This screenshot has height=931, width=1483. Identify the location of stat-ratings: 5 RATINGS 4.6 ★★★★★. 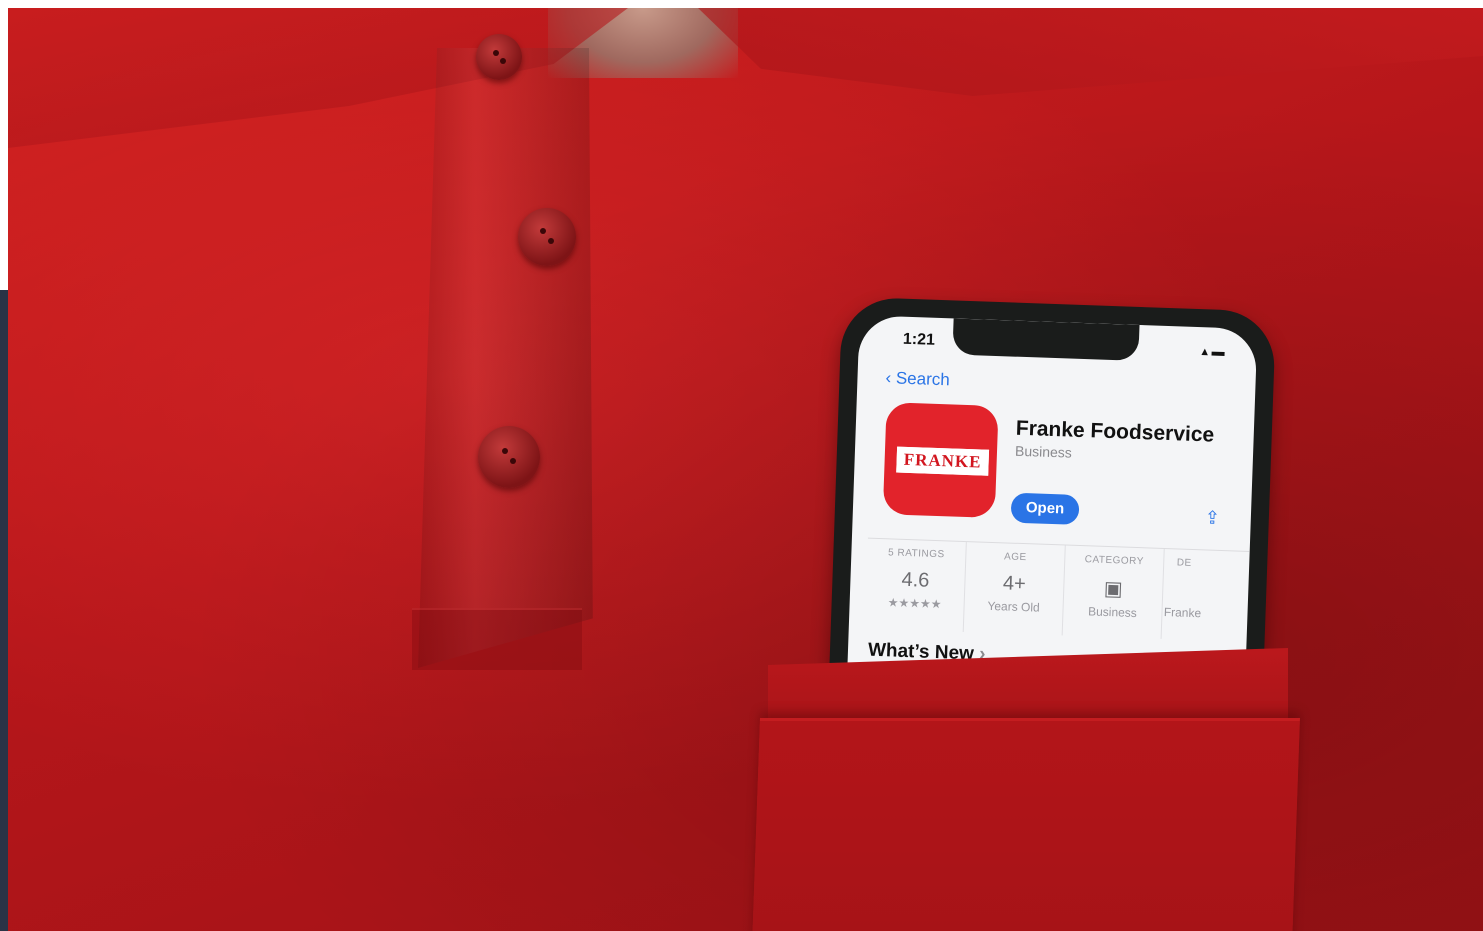
(915, 585).